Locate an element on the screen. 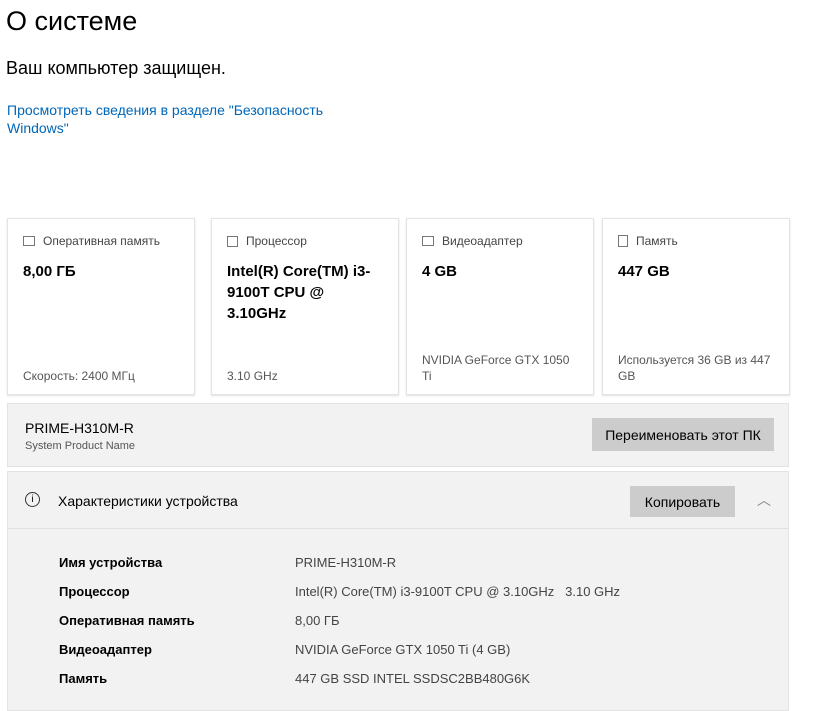 The height and width of the screenshot is (711, 816). cpu-icon is located at coordinates (232, 241).